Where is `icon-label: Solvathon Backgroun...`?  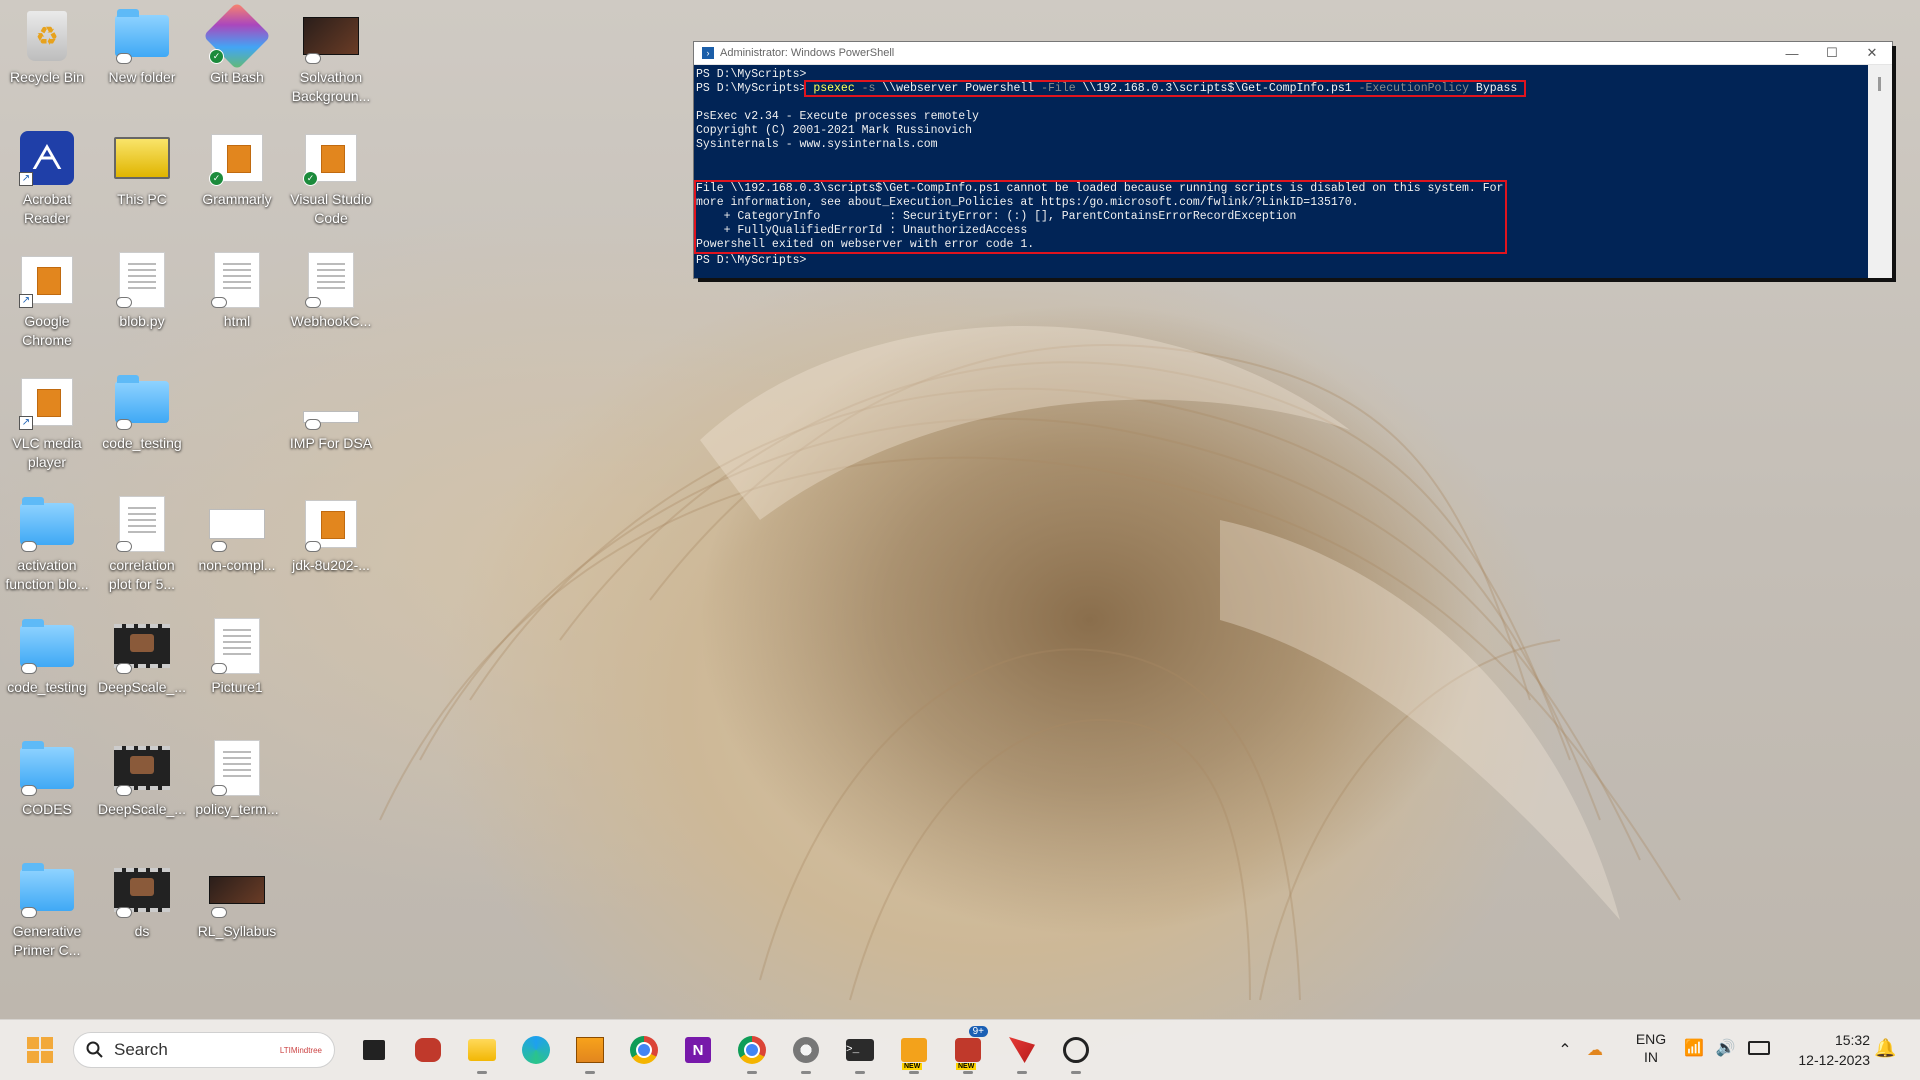
icon-label: Solvathon Backgroun... is located at coordinates (331, 86).